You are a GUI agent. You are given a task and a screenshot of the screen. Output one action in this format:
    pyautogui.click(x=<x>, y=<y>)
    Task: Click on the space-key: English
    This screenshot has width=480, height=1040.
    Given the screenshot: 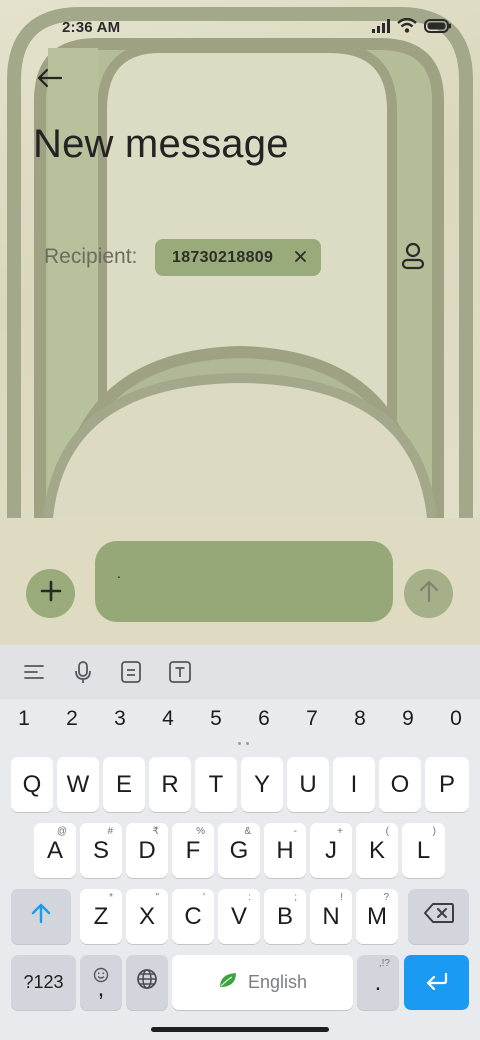 What is the action you would take?
    pyautogui.click(x=262, y=982)
    